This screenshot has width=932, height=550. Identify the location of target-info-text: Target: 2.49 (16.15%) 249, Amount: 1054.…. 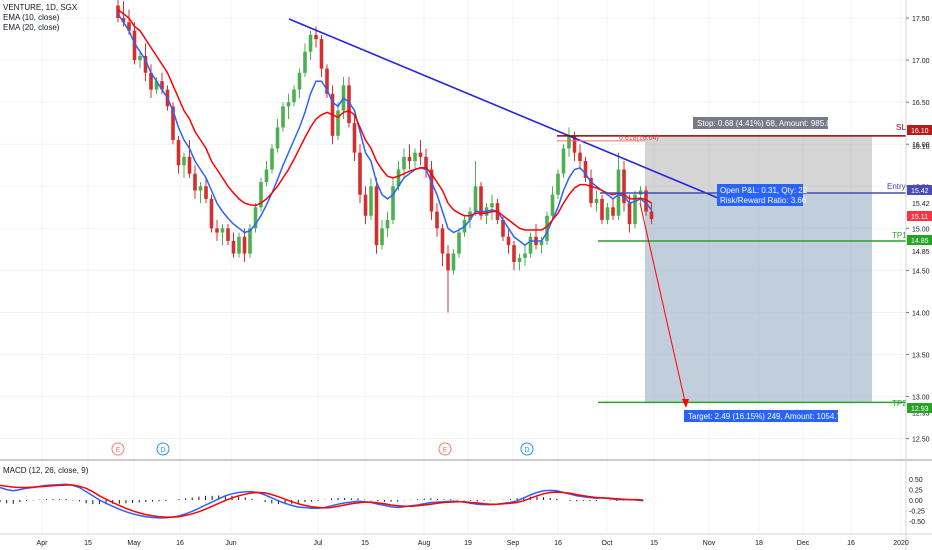
(767, 416).